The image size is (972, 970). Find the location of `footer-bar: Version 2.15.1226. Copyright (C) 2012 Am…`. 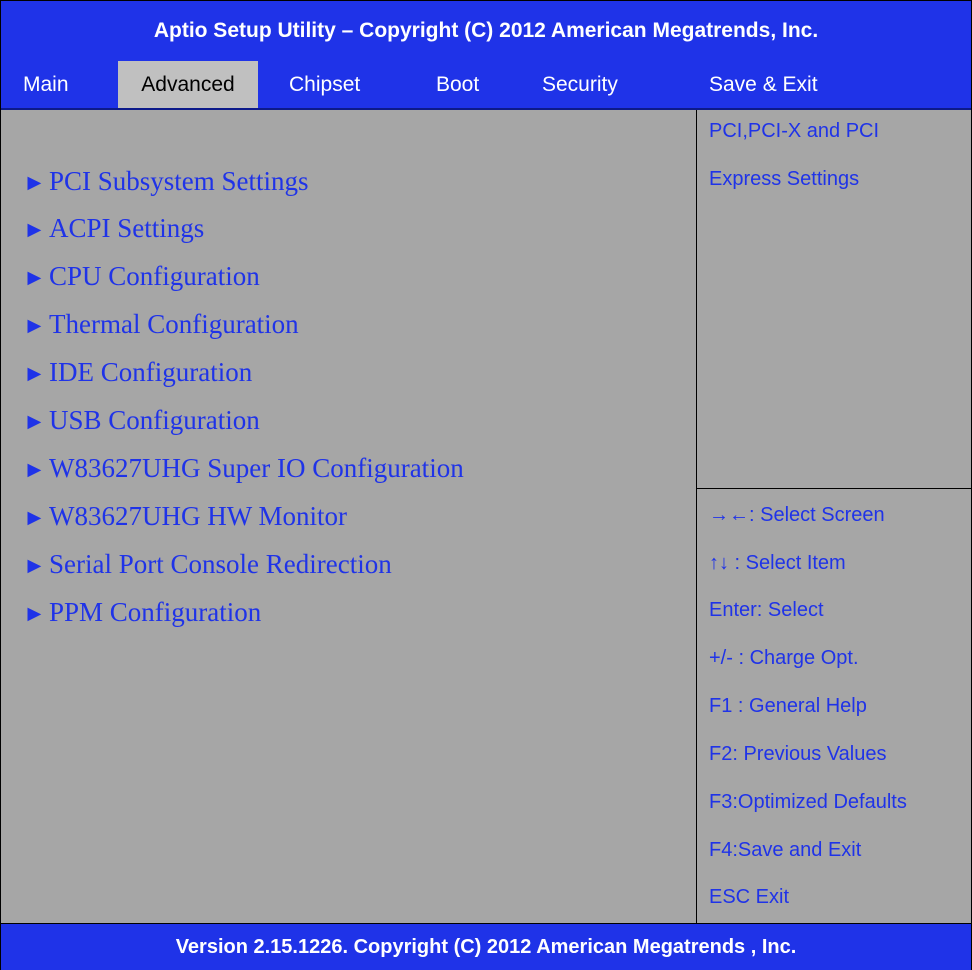

footer-bar: Version 2.15.1226. Copyright (C) 2012 Am… is located at coordinates (486, 946).